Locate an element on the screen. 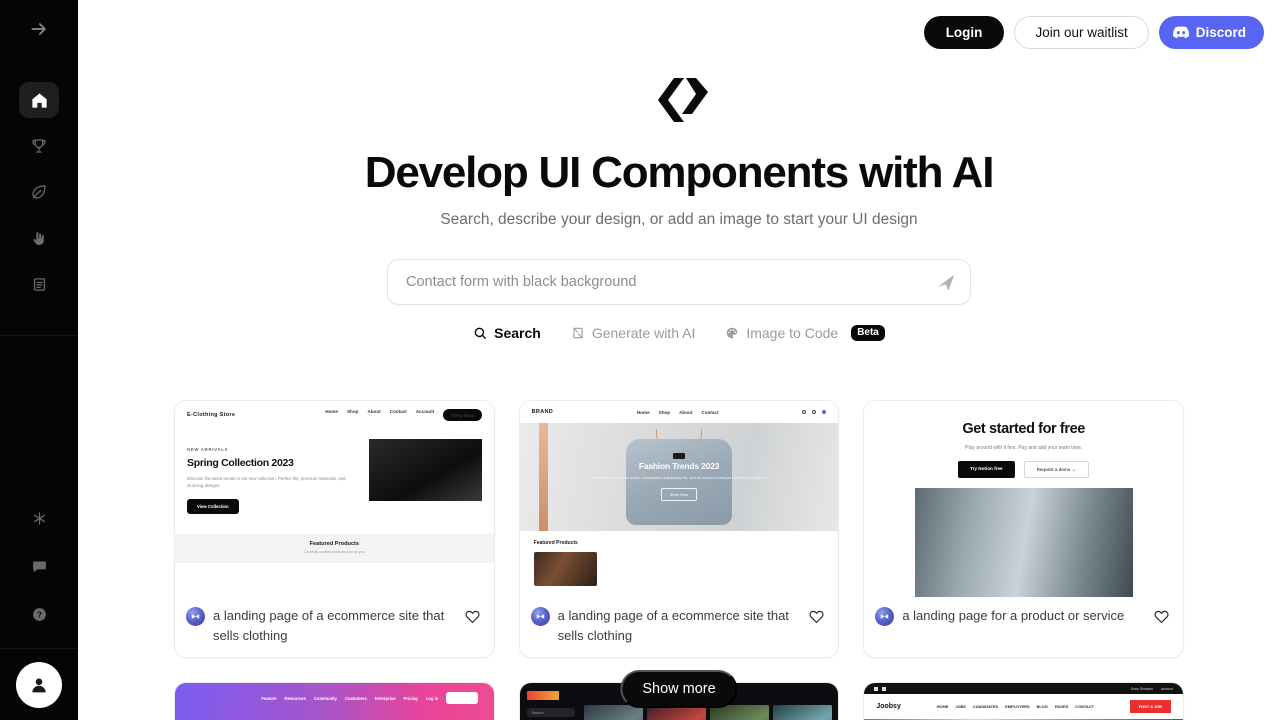 The width and height of the screenshot is (1280, 720). login-button: Login is located at coordinates (964, 32).